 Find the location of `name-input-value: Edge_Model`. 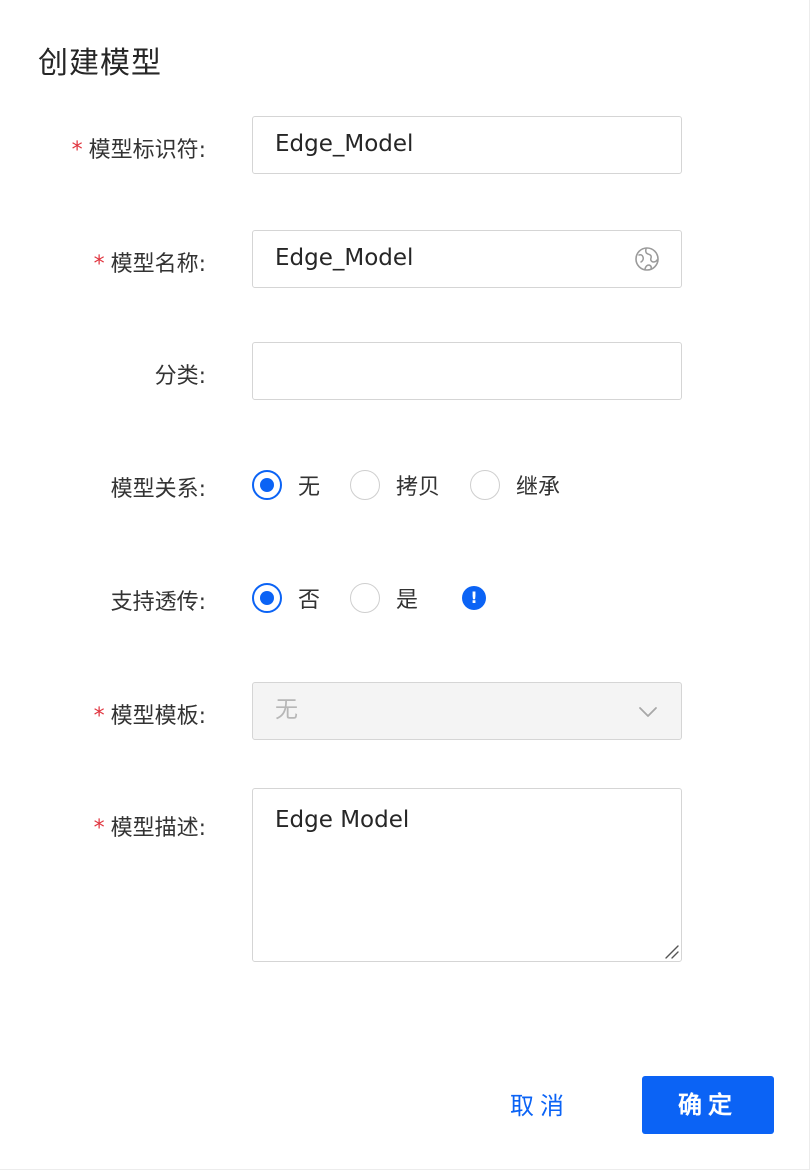

name-input-value: Edge_Model is located at coordinates (344, 258).